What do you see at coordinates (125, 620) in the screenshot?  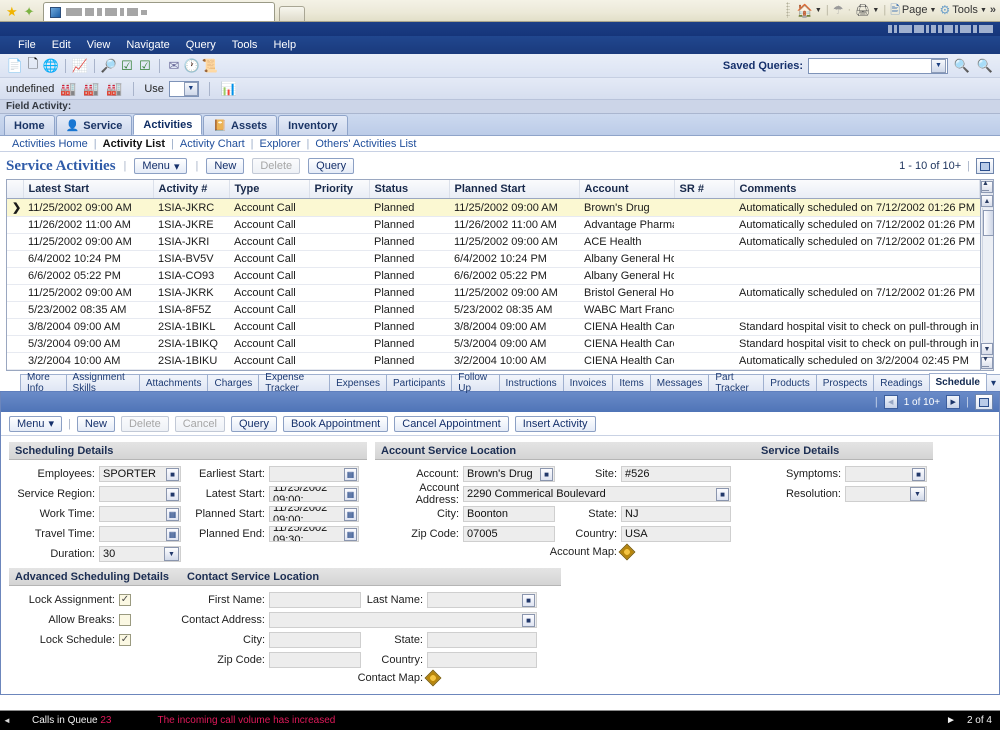 I see `allow-breaks-checkbox` at bounding box center [125, 620].